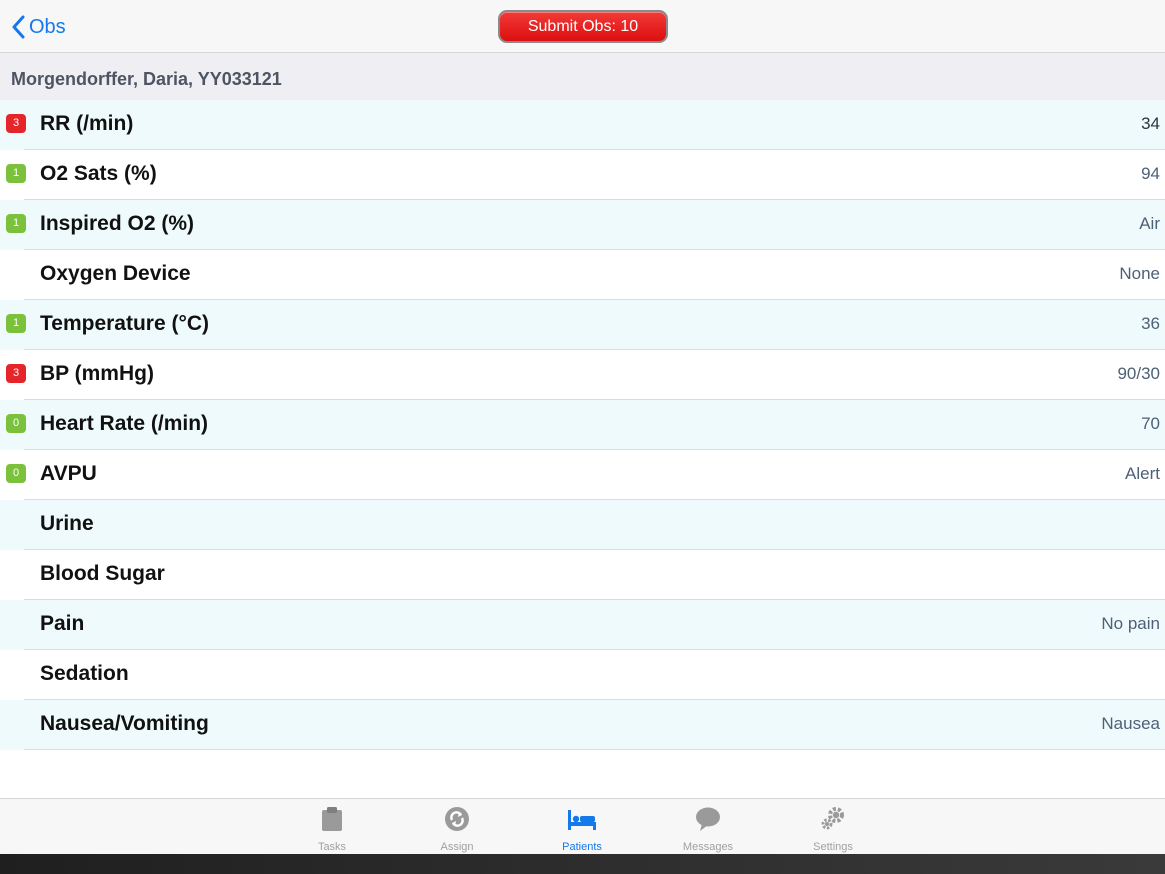 The height and width of the screenshot is (874, 1165). What do you see at coordinates (582, 525) in the screenshot?
I see `obs-row-urine: Urine` at bounding box center [582, 525].